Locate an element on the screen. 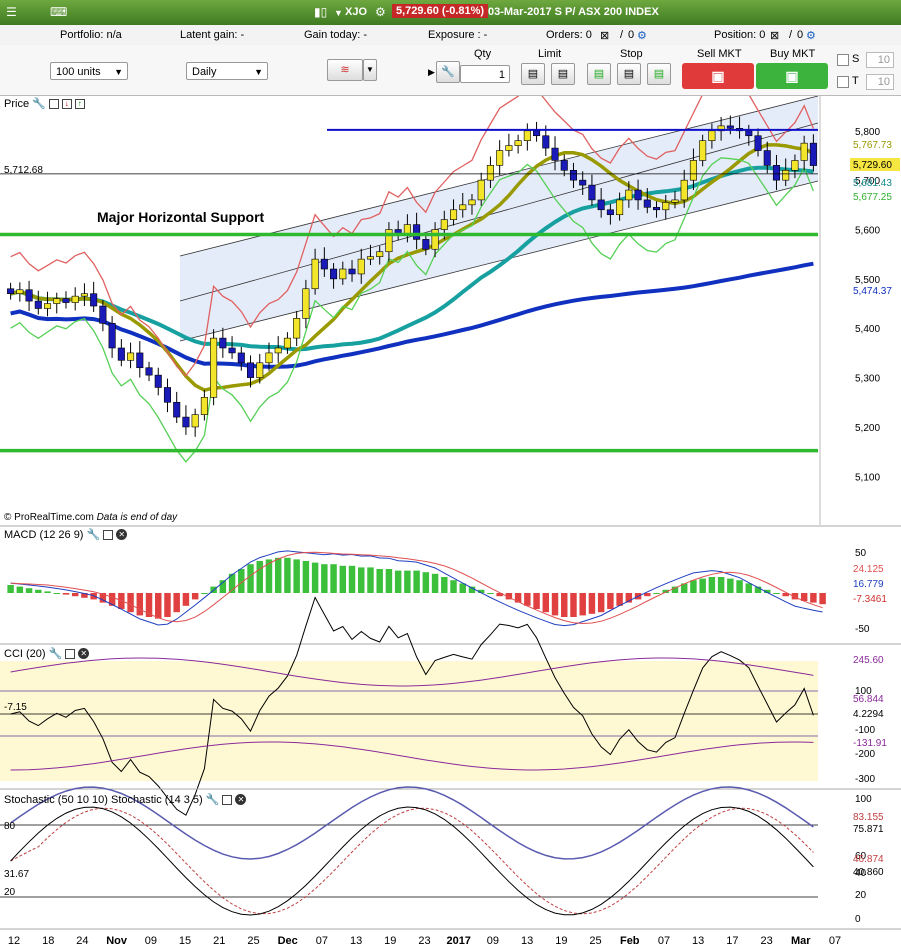  cci-badge-value: 245.60 is located at coordinates (868, 660).